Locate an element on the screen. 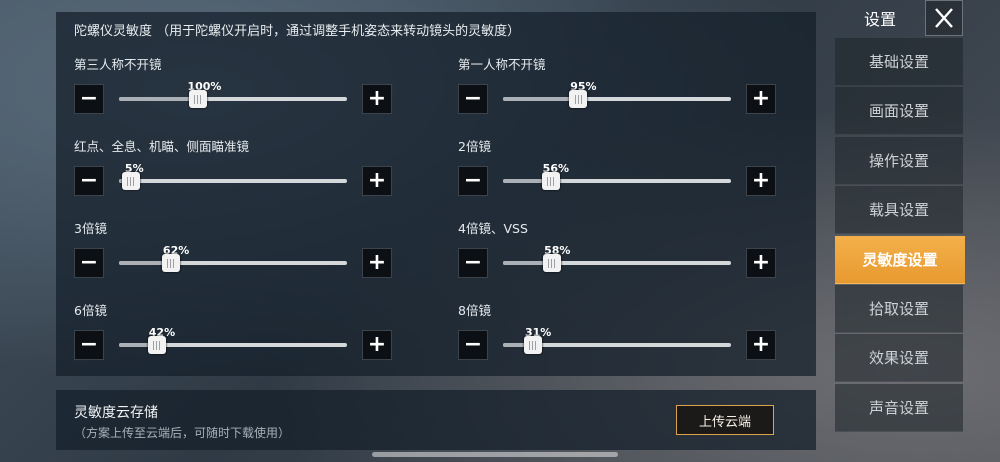 The height and width of the screenshot is (462, 1000). slider-label: 第三人称不开镜 is located at coordinates (118, 64).